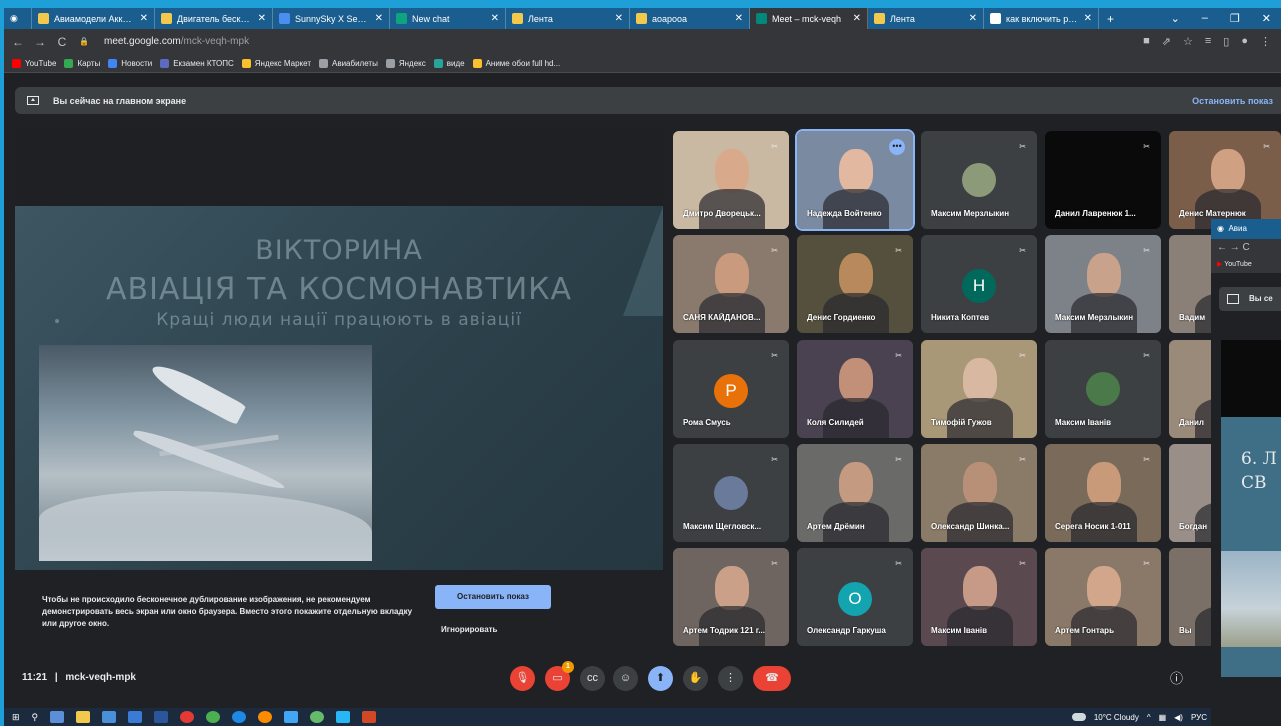 This screenshot has width=1281, height=726. What do you see at coordinates (62, 42) in the screenshot?
I see `reload-button: C` at bounding box center [62, 42].